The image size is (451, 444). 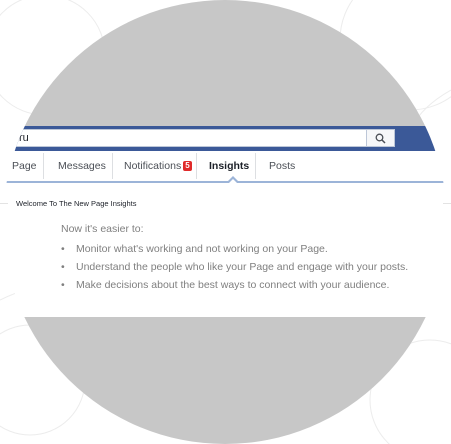 What do you see at coordinates (82, 166) in the screenshot?
I see `tab-messages: Messages` at bounding box center [82, 166].